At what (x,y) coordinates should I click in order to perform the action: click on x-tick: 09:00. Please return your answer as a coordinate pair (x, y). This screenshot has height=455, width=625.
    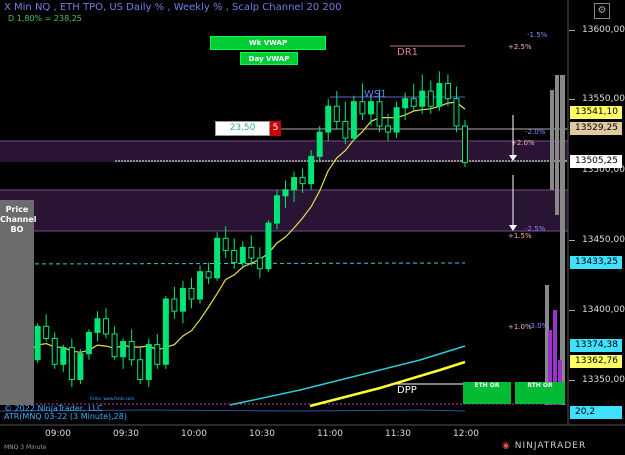
    Looking at the image, I should click on (58, 434).